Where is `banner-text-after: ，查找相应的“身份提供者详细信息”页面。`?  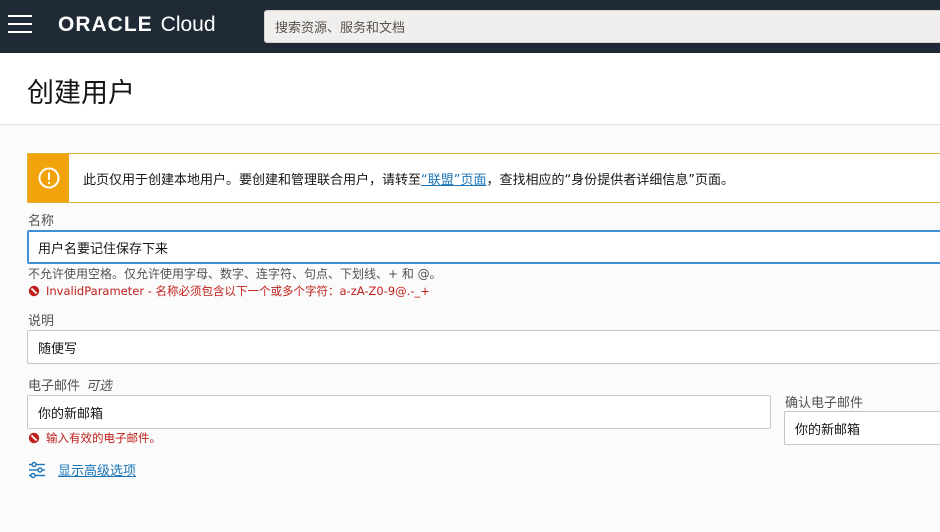 banner-text-after: ，查找相应的“身份提供者详细信息”页面。 is located at coordinates (610, 180).